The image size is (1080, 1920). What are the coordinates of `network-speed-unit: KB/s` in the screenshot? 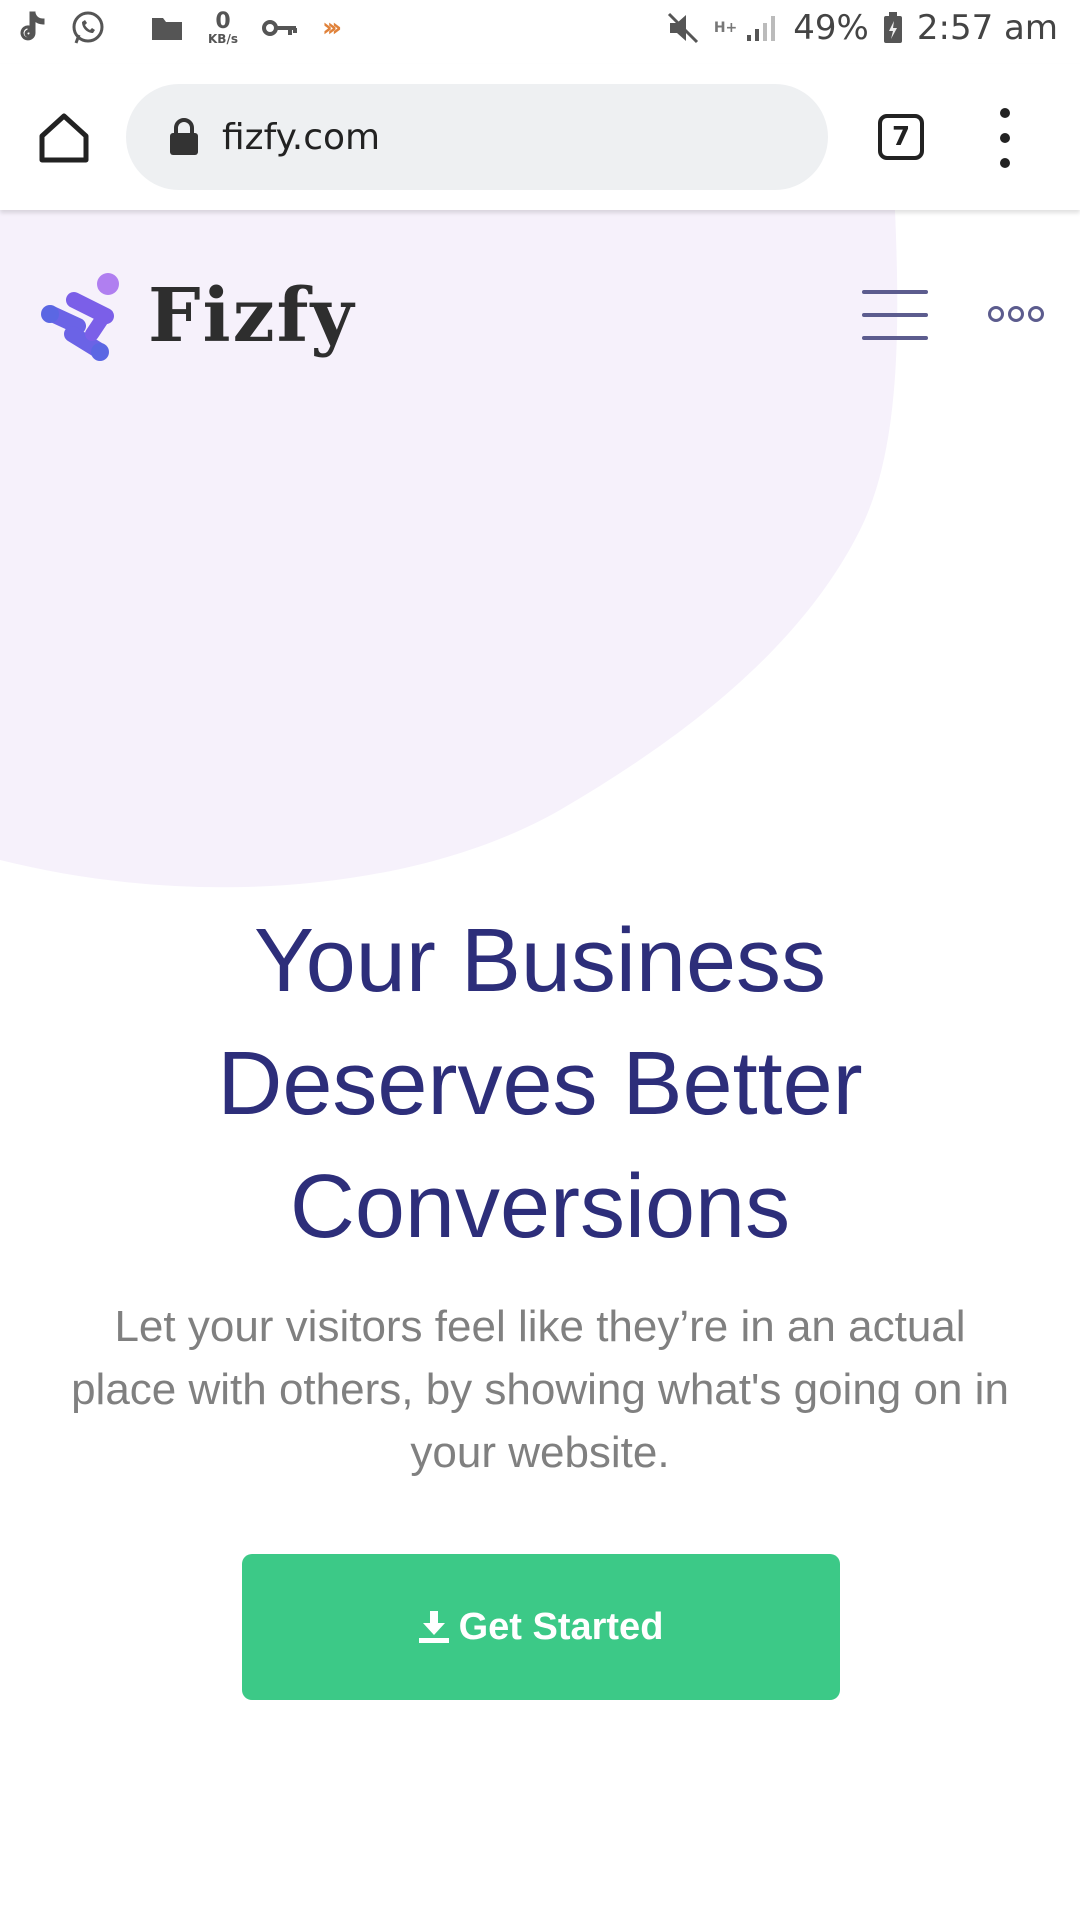 It's located at (223, 39).